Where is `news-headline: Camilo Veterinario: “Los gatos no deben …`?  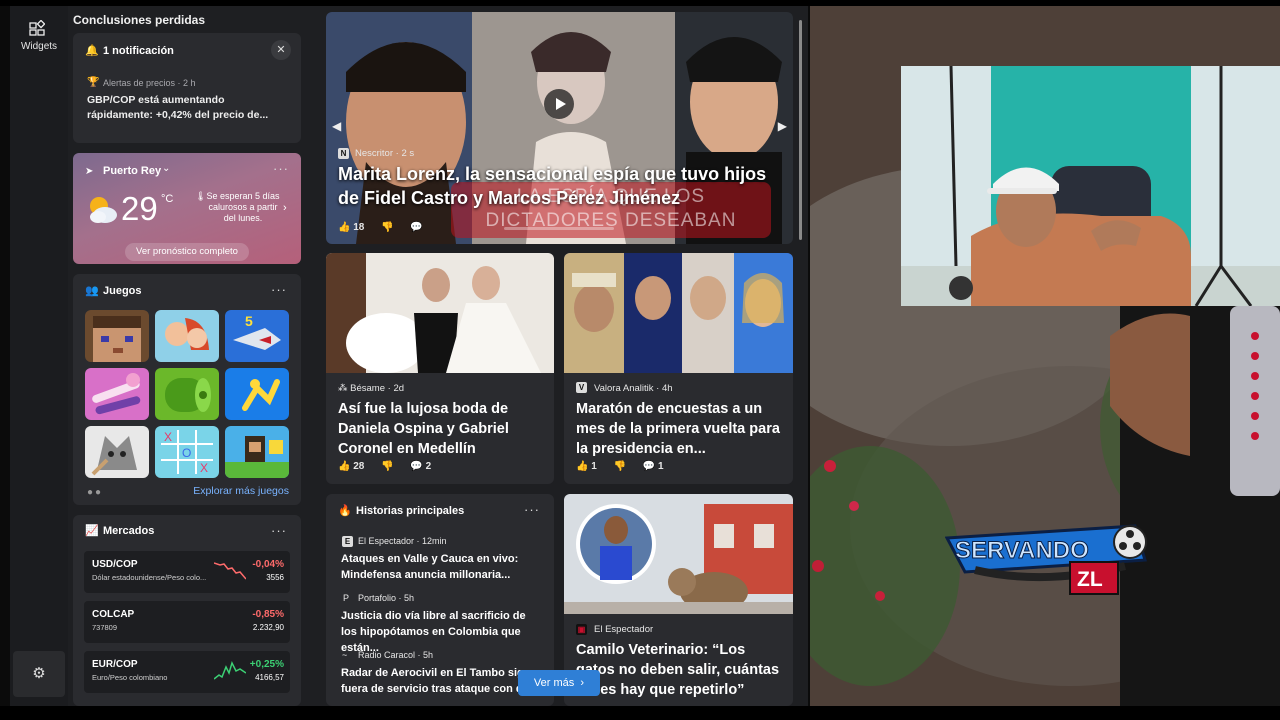 news-headline: Camilo Veterinario: “Los gatos no deben … is located at coordinates (681, 670).